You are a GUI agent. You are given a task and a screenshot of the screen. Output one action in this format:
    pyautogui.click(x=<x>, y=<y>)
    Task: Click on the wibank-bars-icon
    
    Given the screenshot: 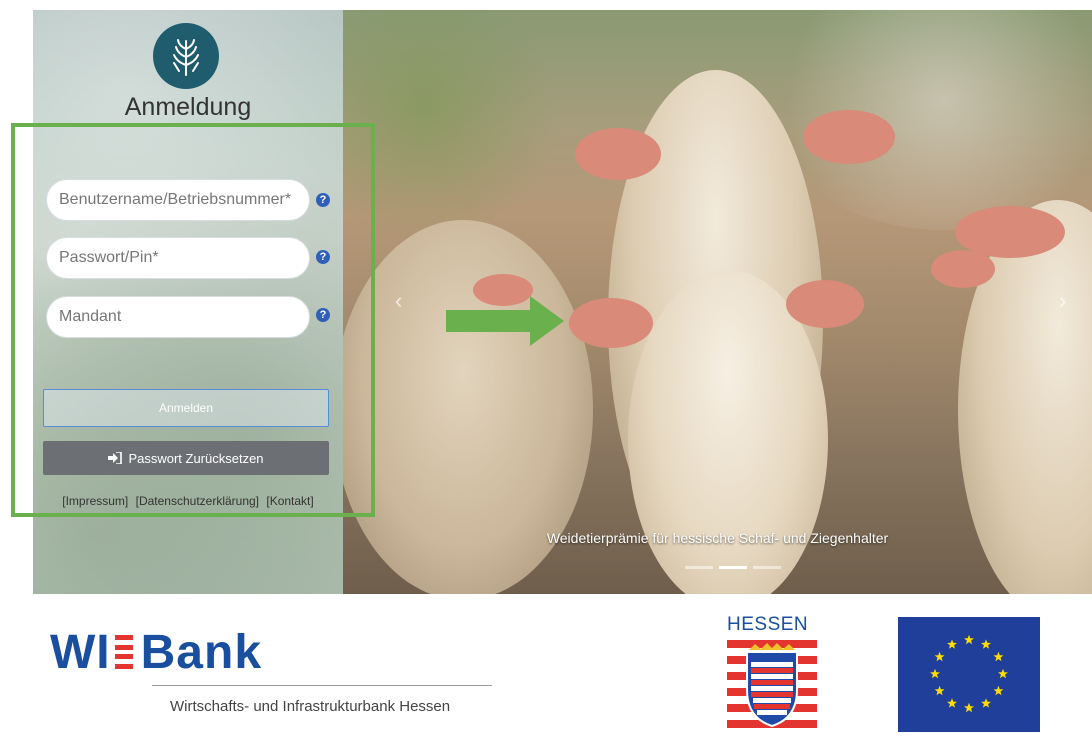 What is the action you would take?
    pyautogui.click(x=123, y=652)
    